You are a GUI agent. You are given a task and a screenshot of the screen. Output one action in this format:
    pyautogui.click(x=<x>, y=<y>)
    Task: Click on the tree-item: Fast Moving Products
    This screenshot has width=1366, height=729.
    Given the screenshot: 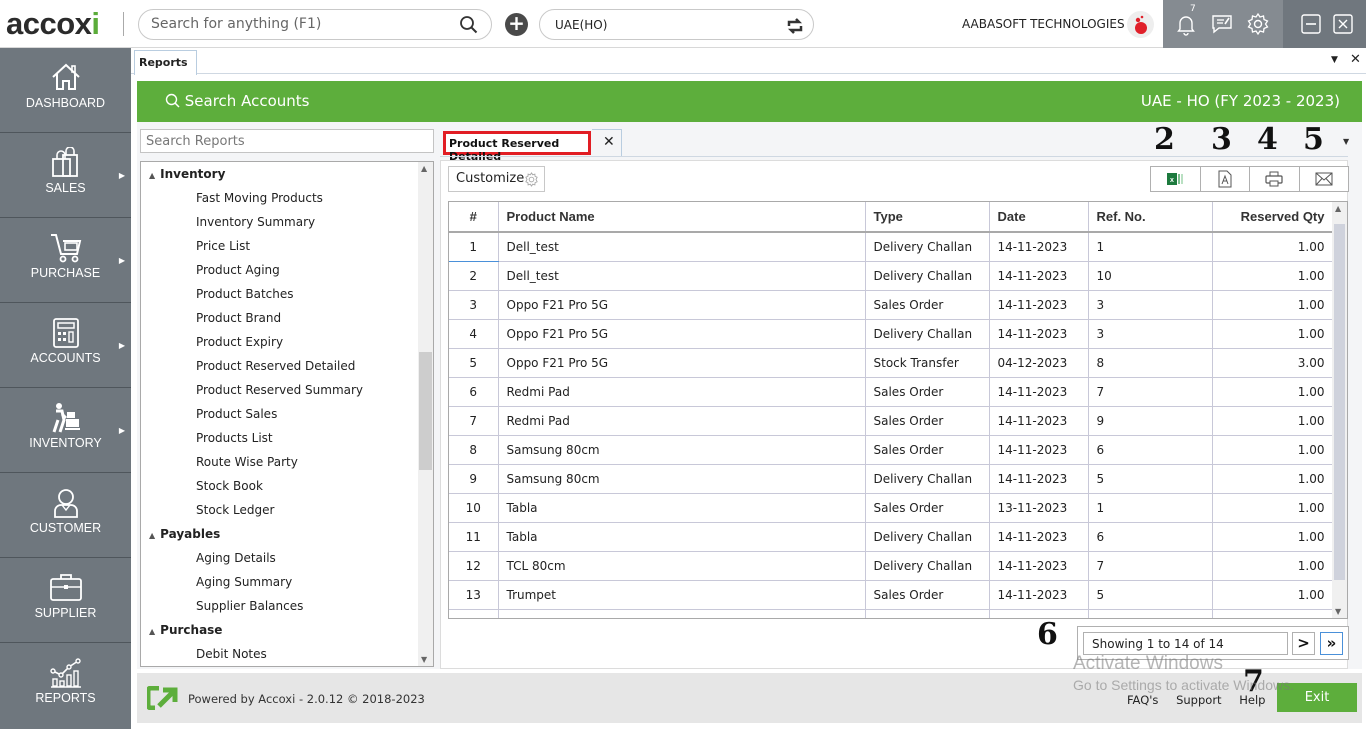 What is the action you would take?
    pyautogui.click(x=259, y=198)
    